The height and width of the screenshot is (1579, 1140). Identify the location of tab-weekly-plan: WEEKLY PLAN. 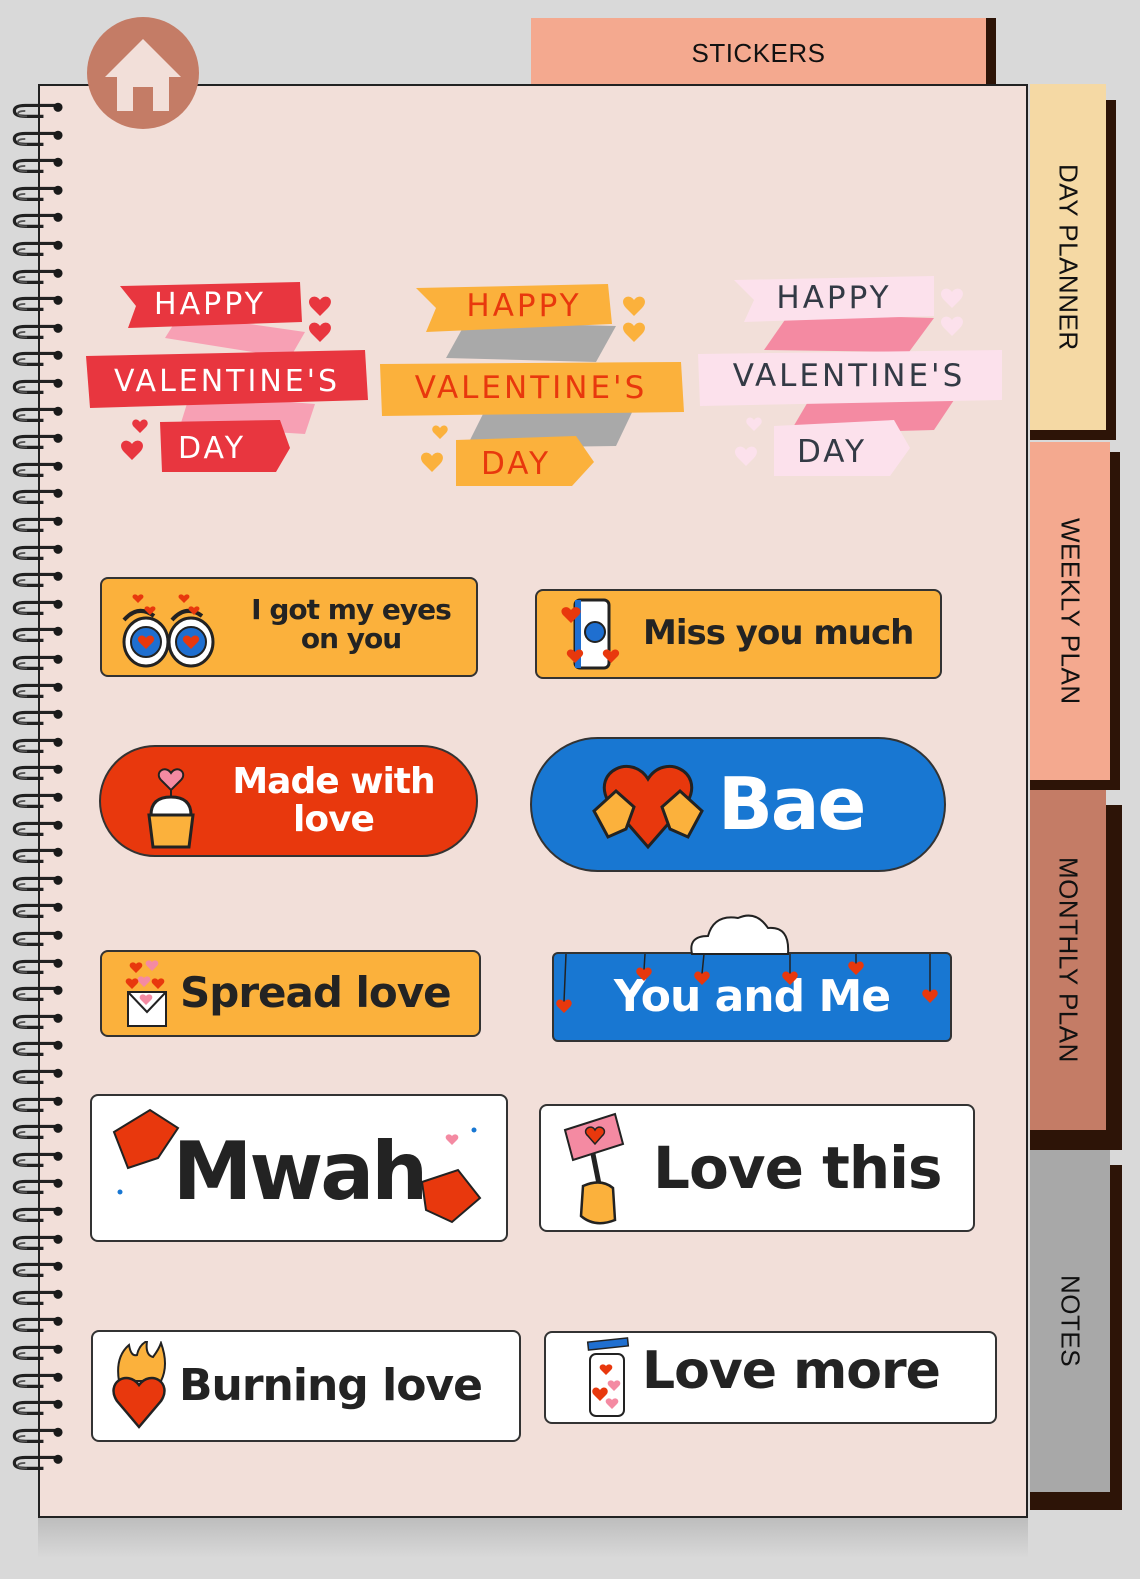
(1070, 611).